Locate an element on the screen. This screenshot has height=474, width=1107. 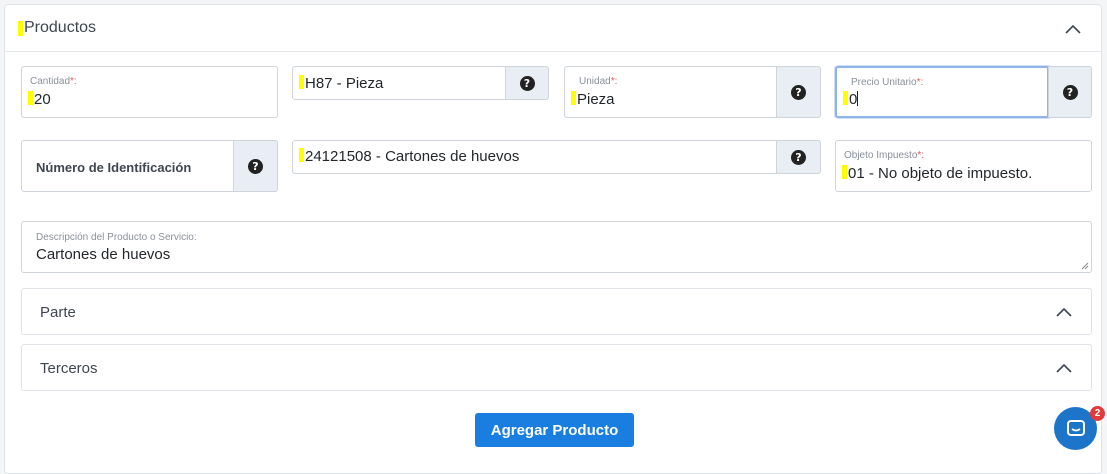
clave-unidad-help-button: ? is located at coordinates (527, 83).